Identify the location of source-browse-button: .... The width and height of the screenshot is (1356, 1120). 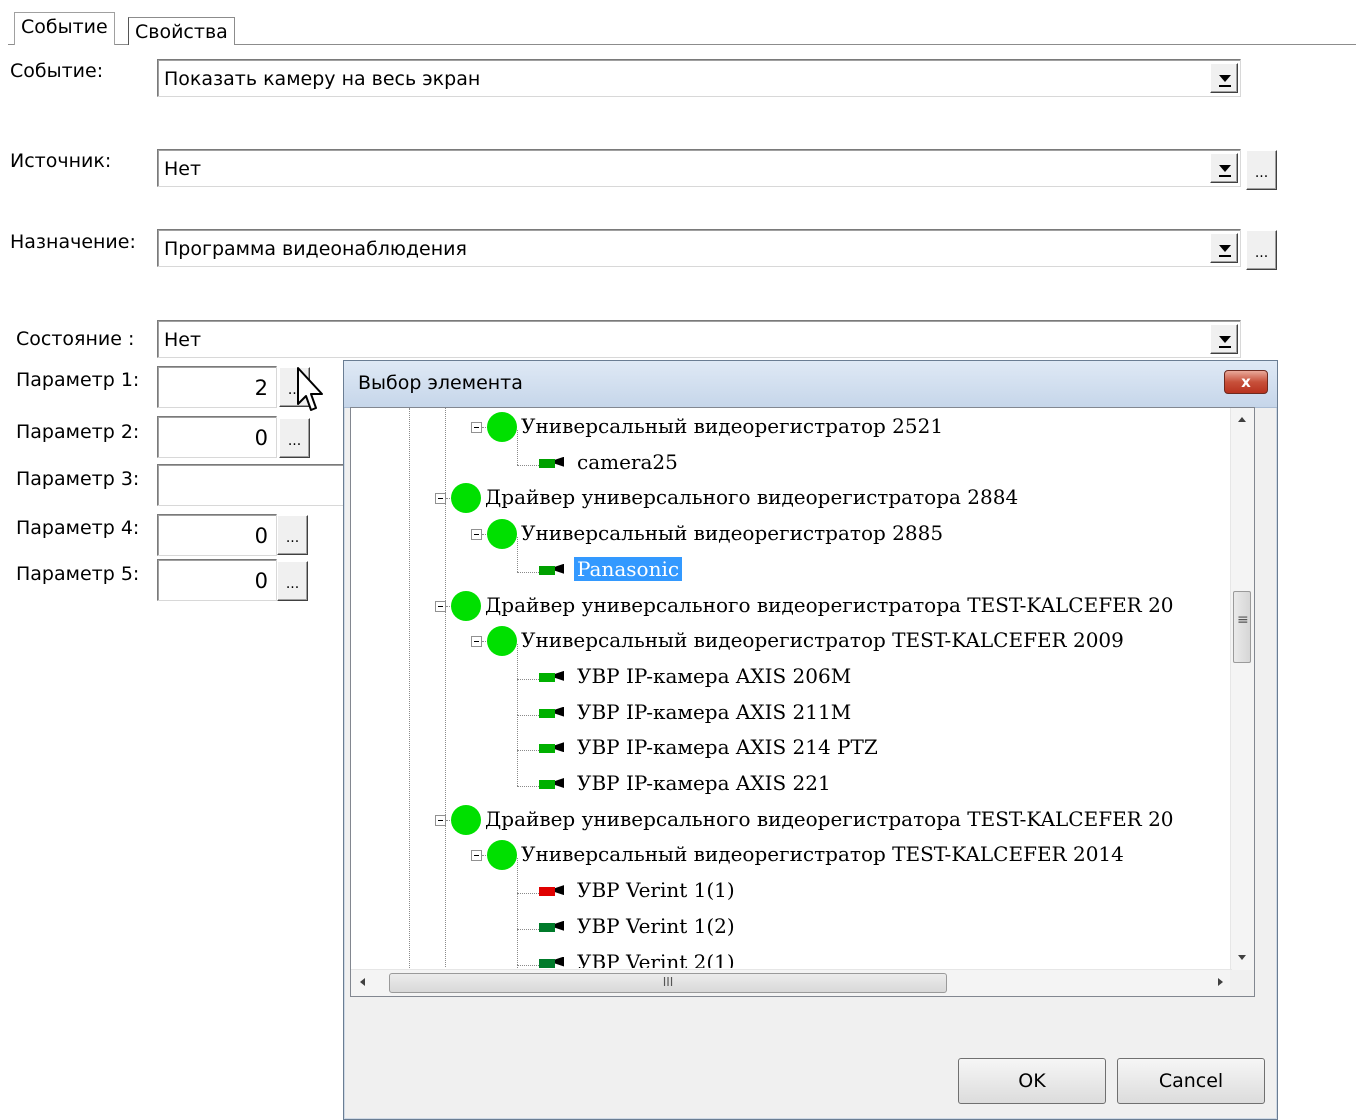
(1261, 170).